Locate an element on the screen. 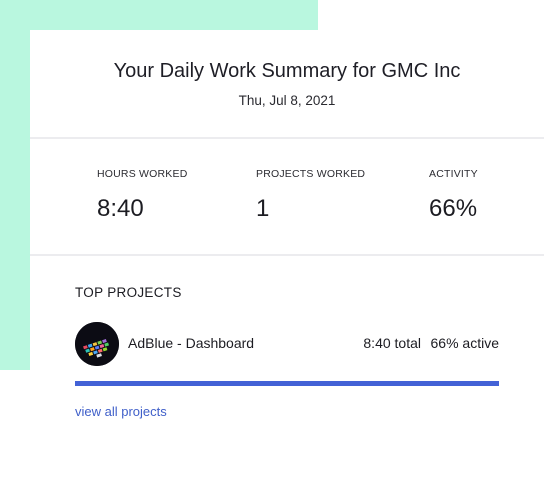 The image size is (544, 479). project-thumbnail-icon is located at coordinates (97, 344).